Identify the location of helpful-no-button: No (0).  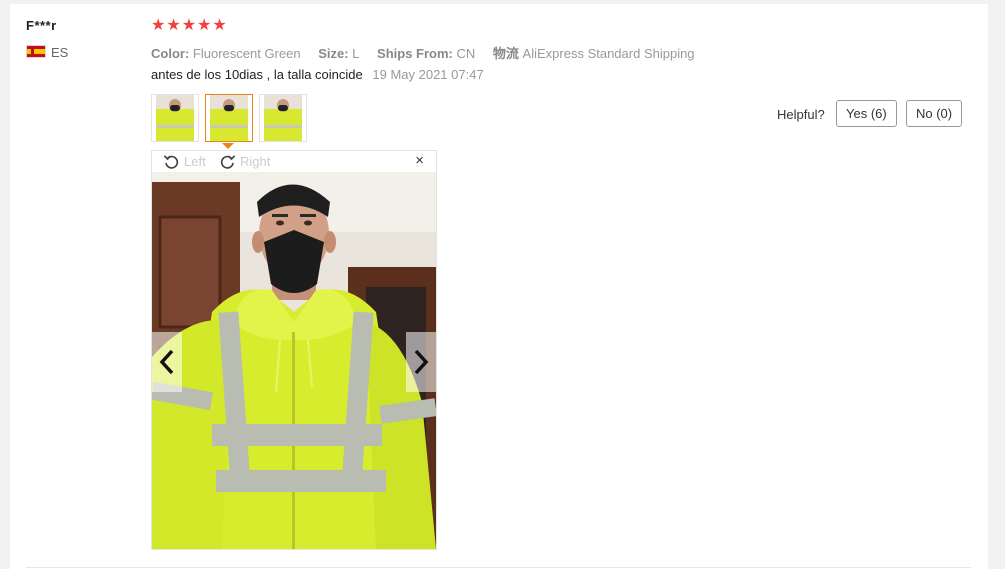
(934, 113).